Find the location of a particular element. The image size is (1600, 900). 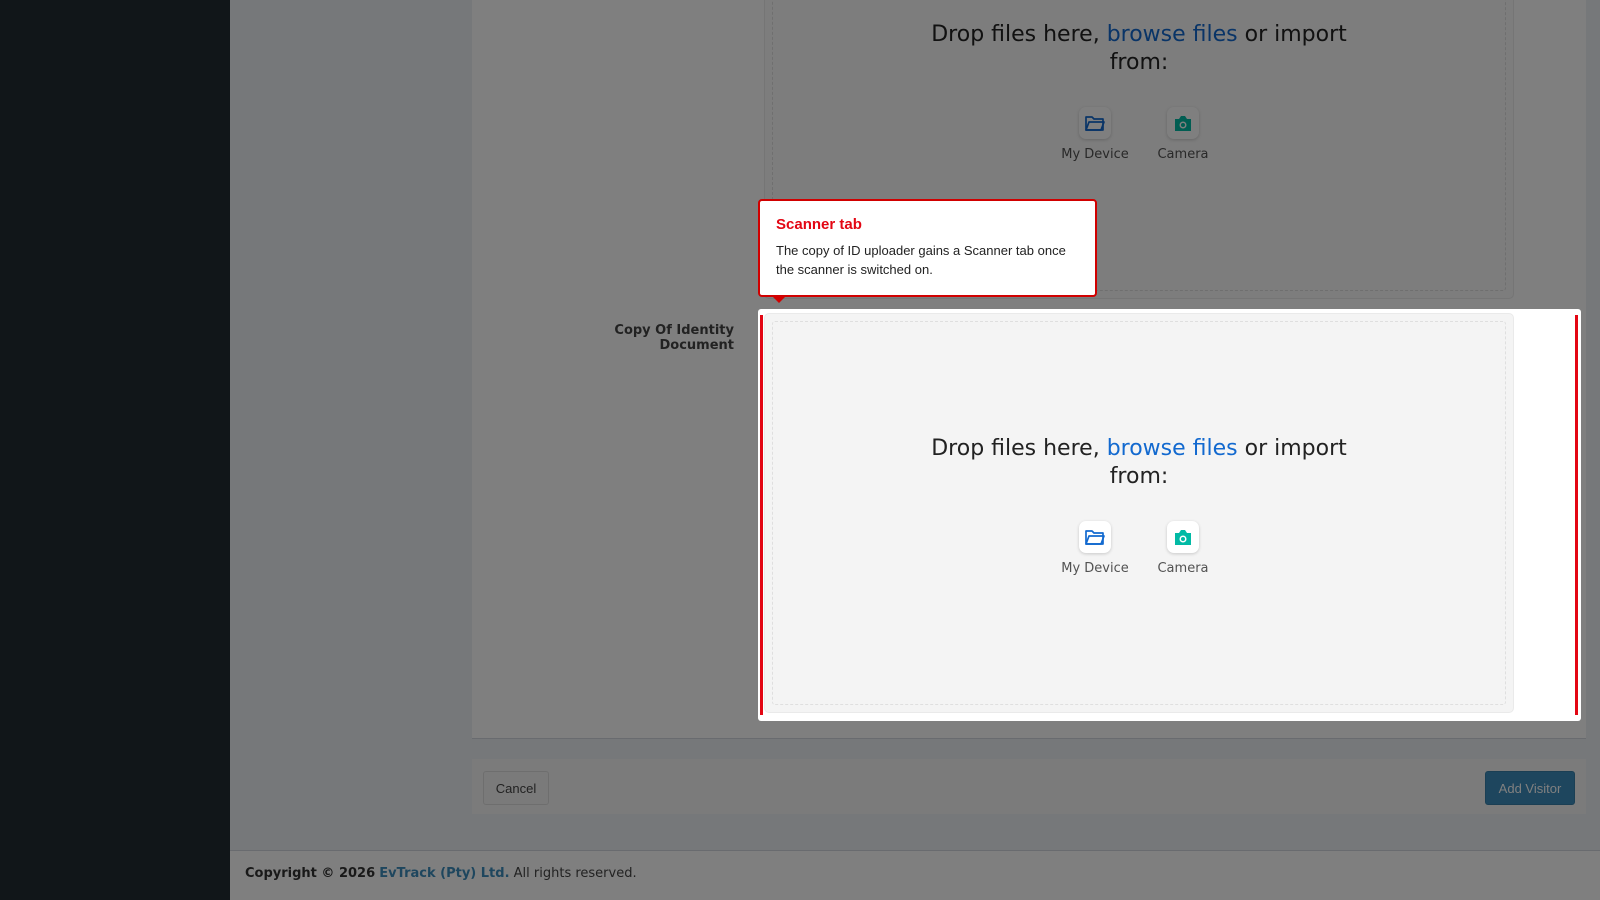

folder-icon is located at coordinates (1095, 537).